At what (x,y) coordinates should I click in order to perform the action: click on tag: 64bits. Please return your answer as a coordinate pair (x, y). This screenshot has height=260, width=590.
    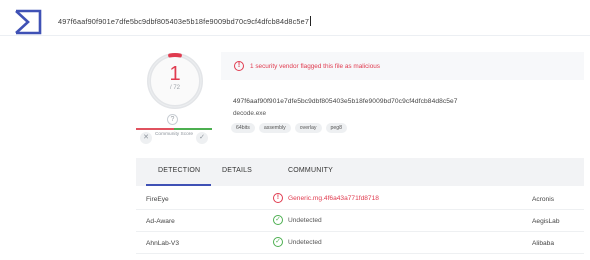
    Looking at the image, I should click on (243, 128).